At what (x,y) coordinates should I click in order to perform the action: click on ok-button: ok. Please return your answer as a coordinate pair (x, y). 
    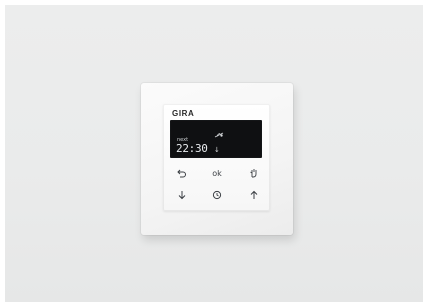
    Looking at the image, I should click on (217, 174).